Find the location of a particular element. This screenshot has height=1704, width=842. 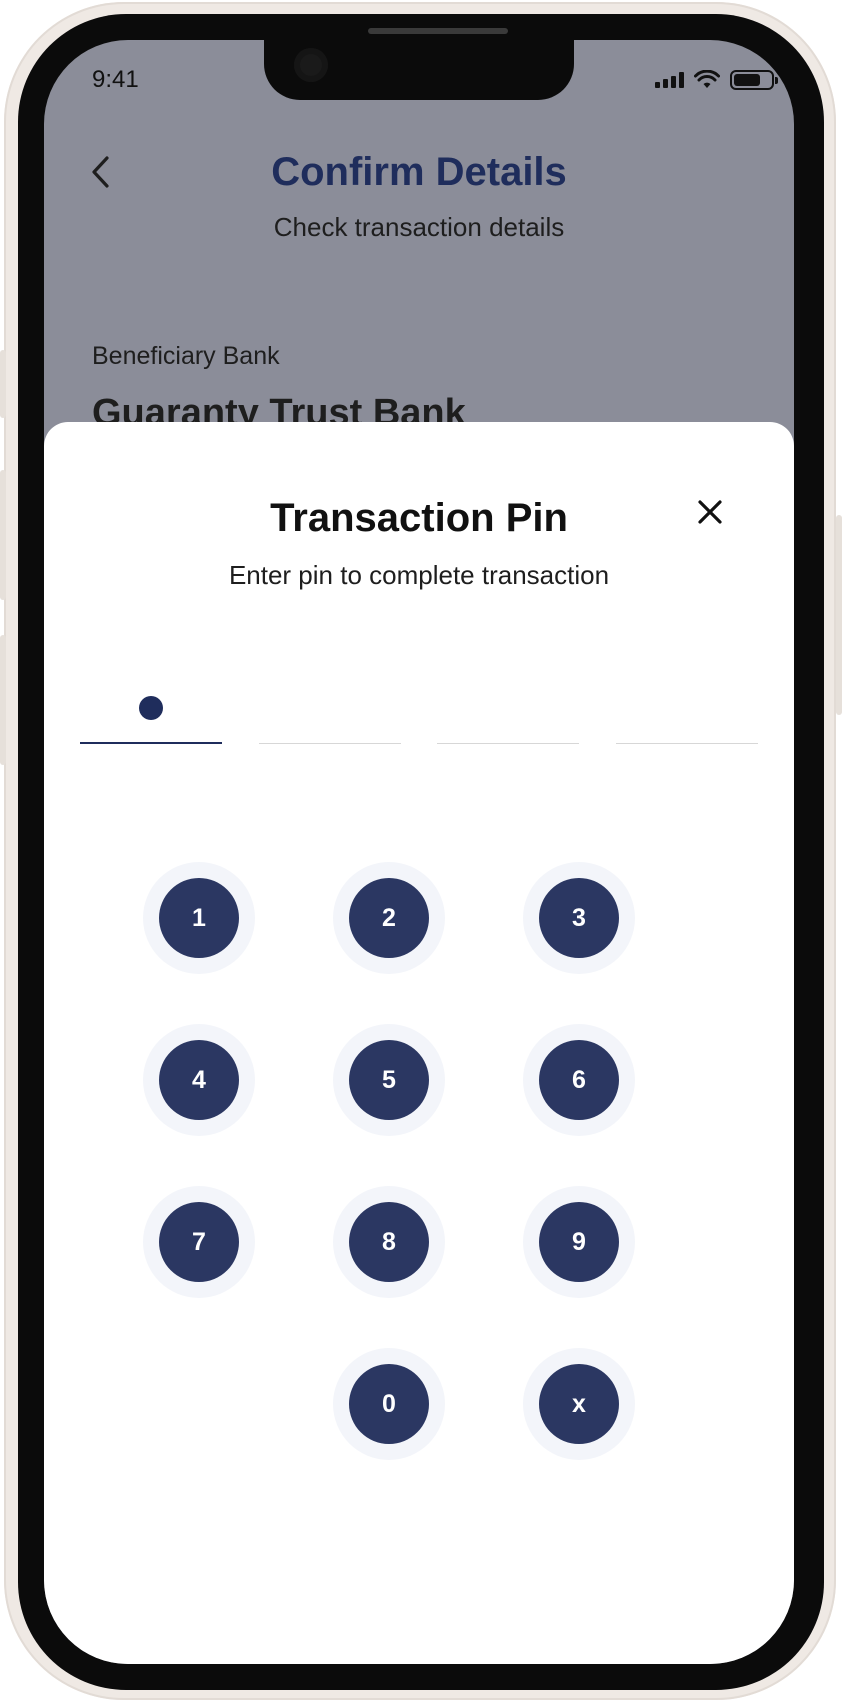

battery-icon is located at coordinates (754, 80).